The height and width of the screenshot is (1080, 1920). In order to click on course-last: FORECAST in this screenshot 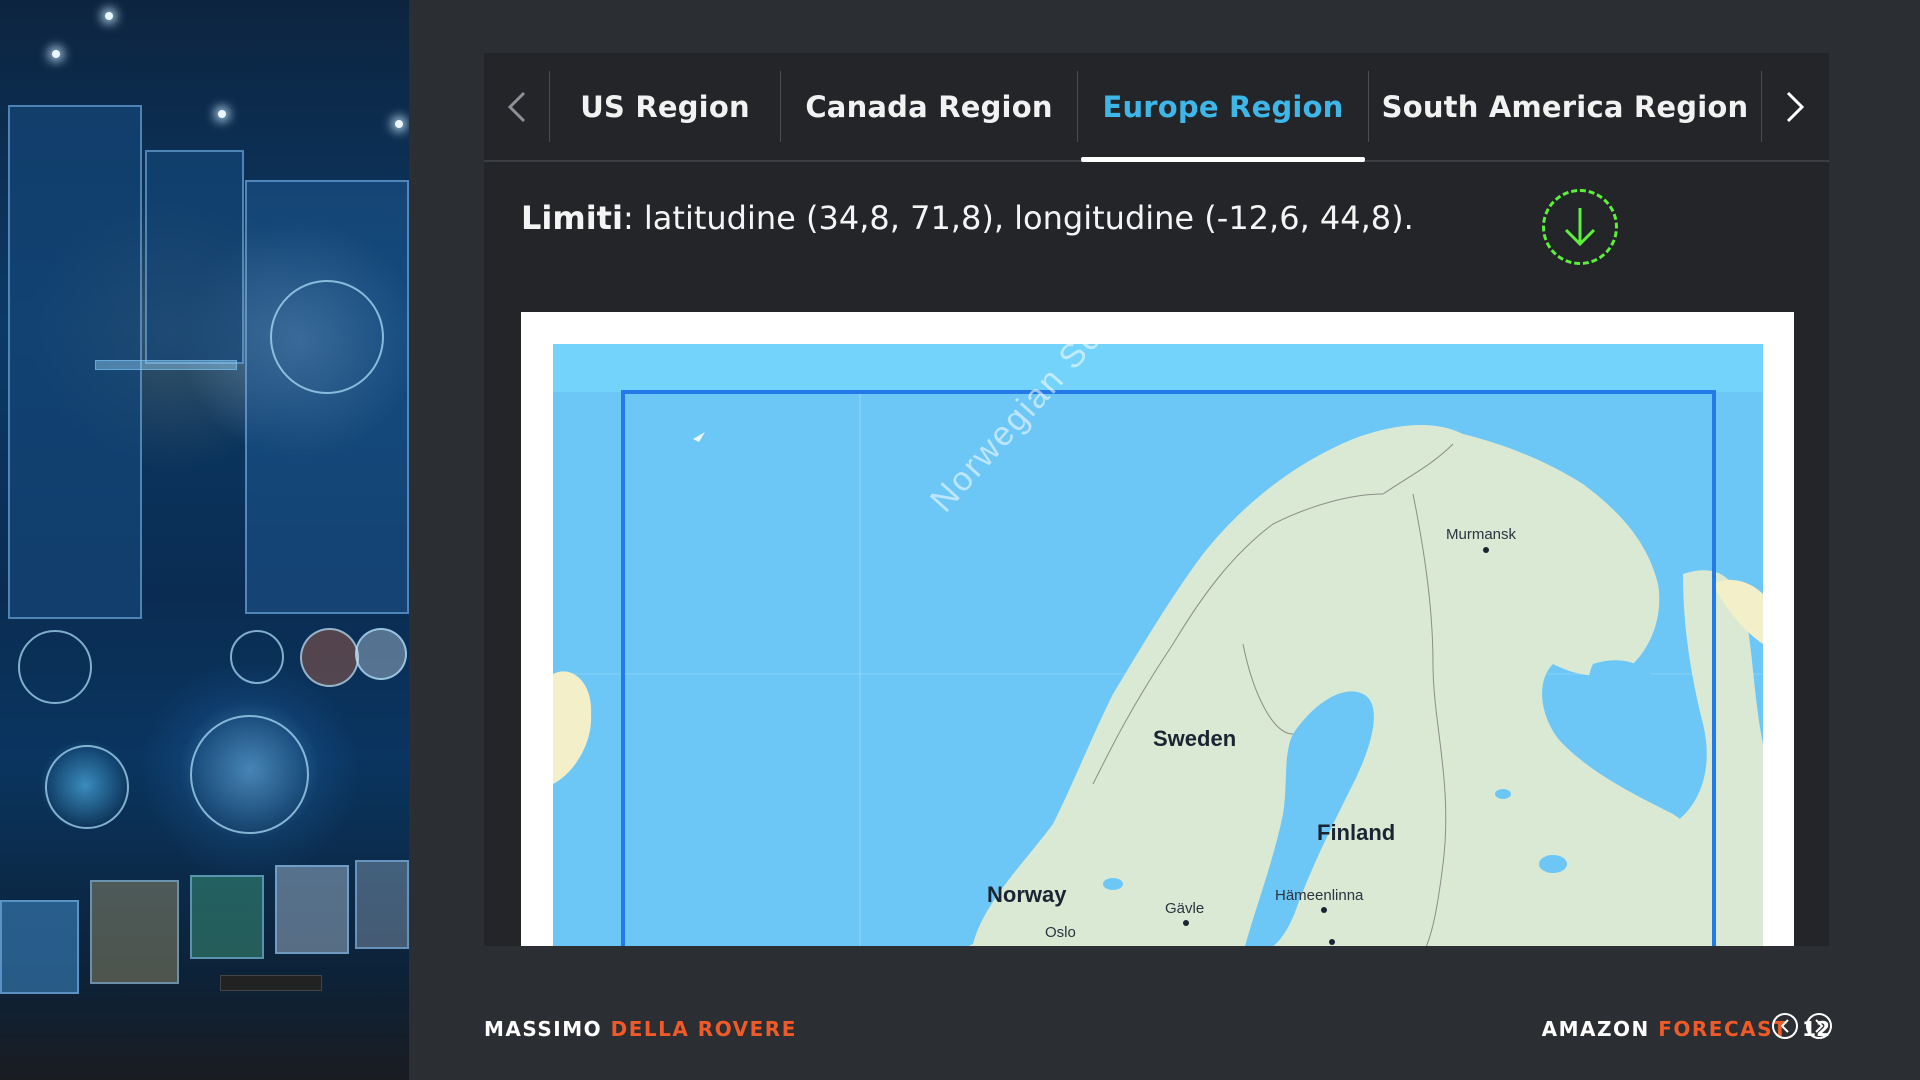, I will do `click(1723, 1029)`.